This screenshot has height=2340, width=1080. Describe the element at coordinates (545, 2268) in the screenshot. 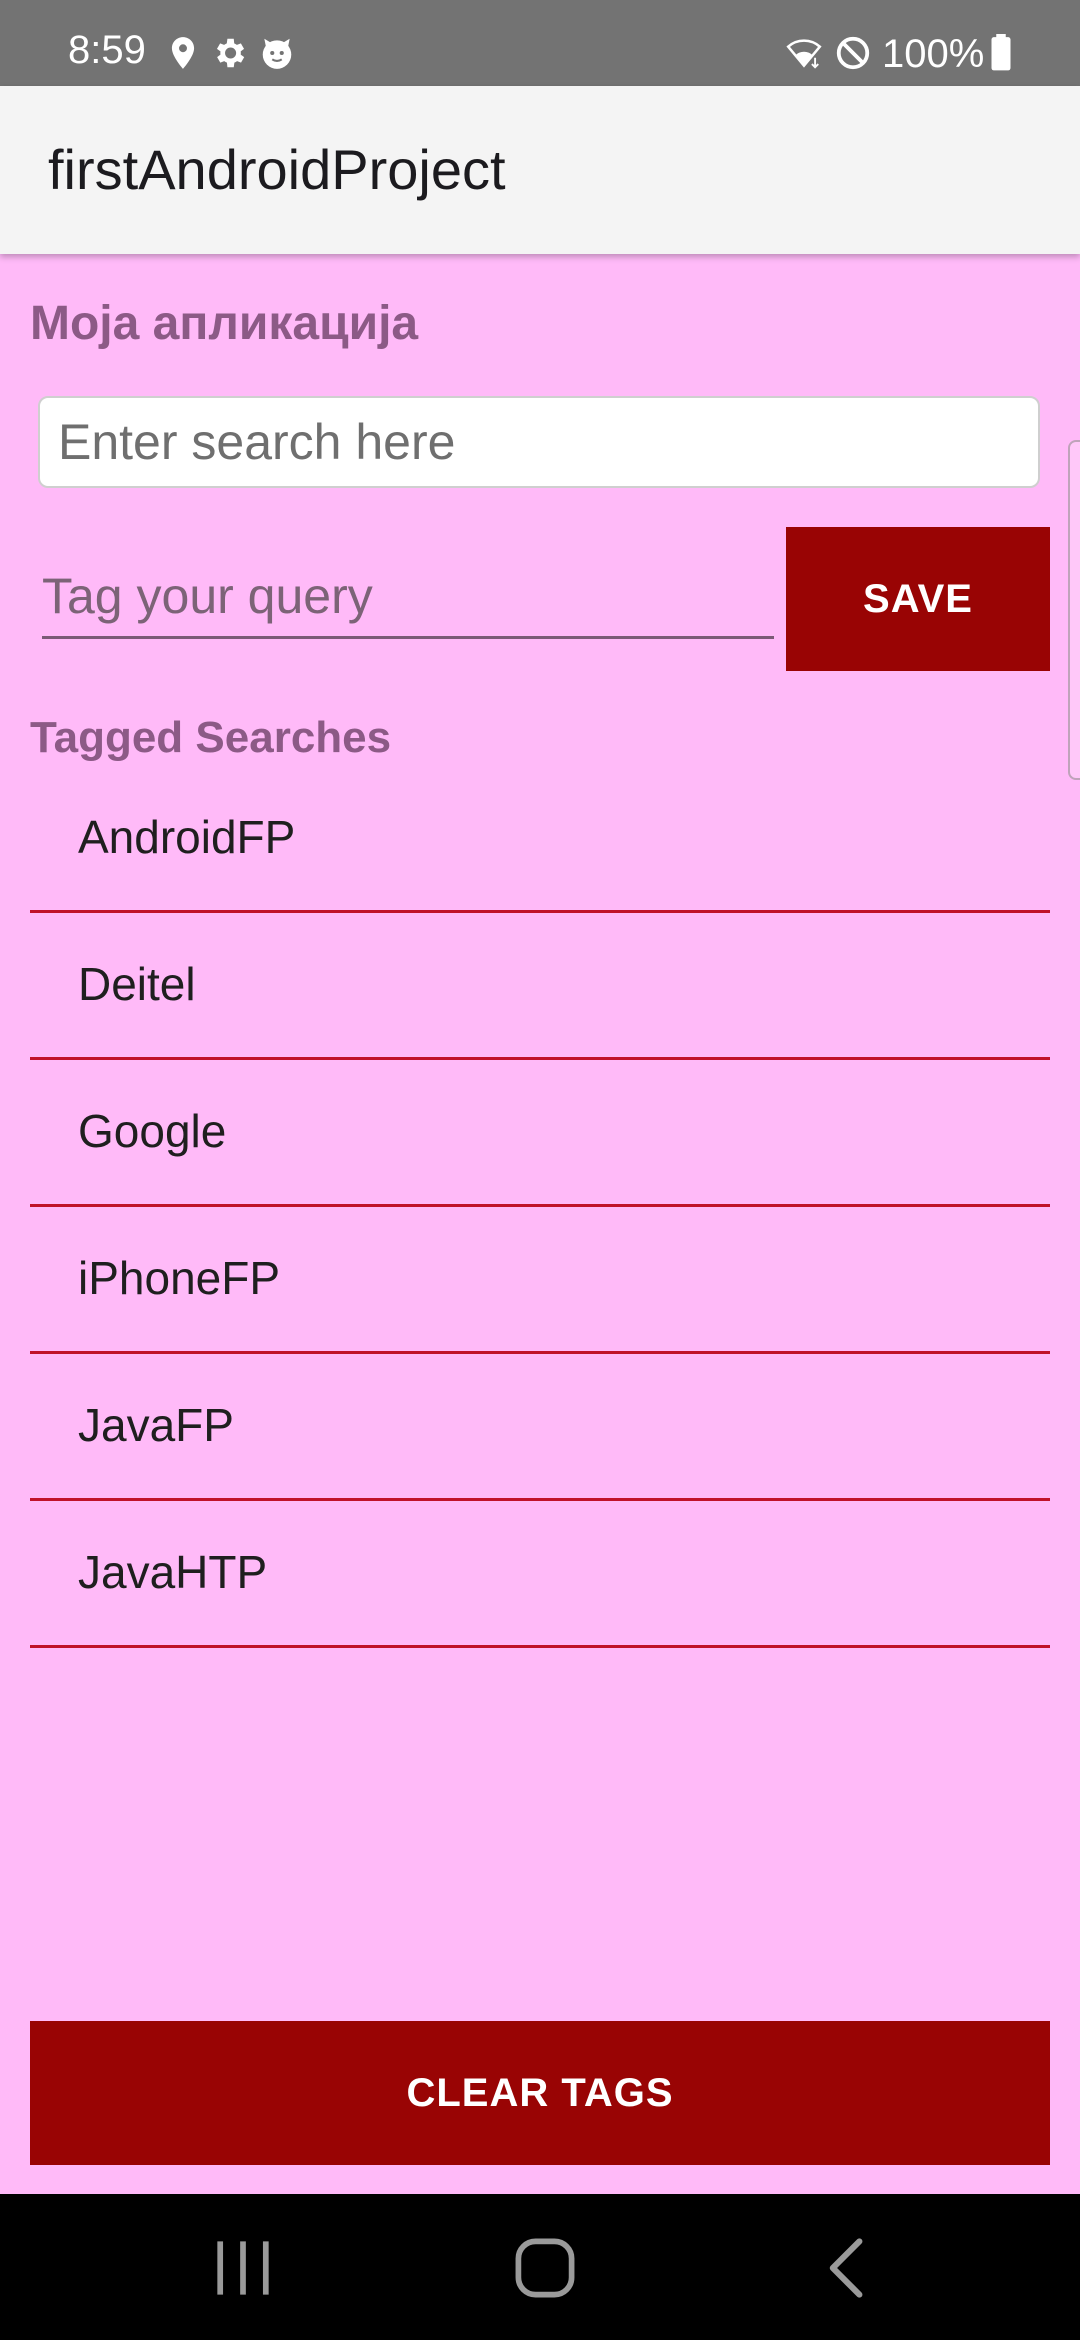

I see `home-icon` at that location.